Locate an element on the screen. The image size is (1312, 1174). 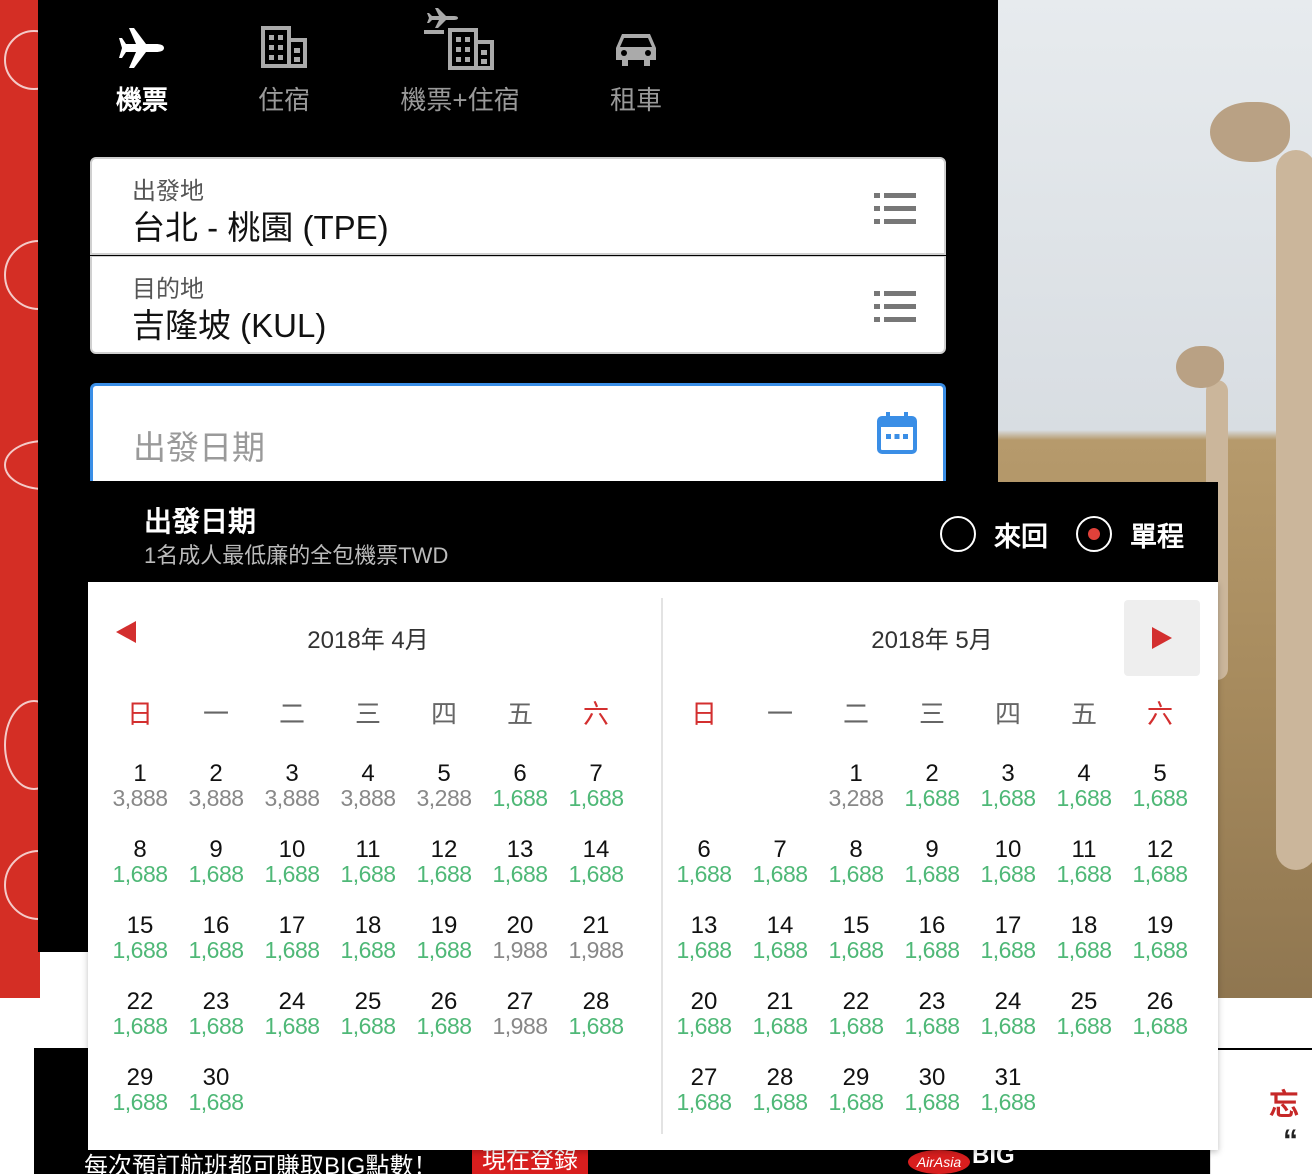
weekday-label: 一 is located at coordinates (215, 714).